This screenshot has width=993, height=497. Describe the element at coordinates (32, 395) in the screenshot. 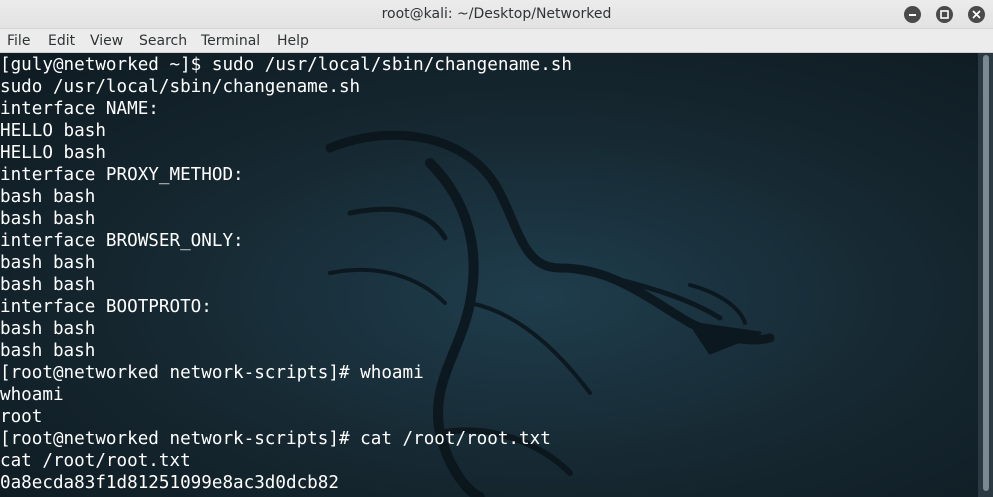

I see `terminal-line: whoami` at that location.